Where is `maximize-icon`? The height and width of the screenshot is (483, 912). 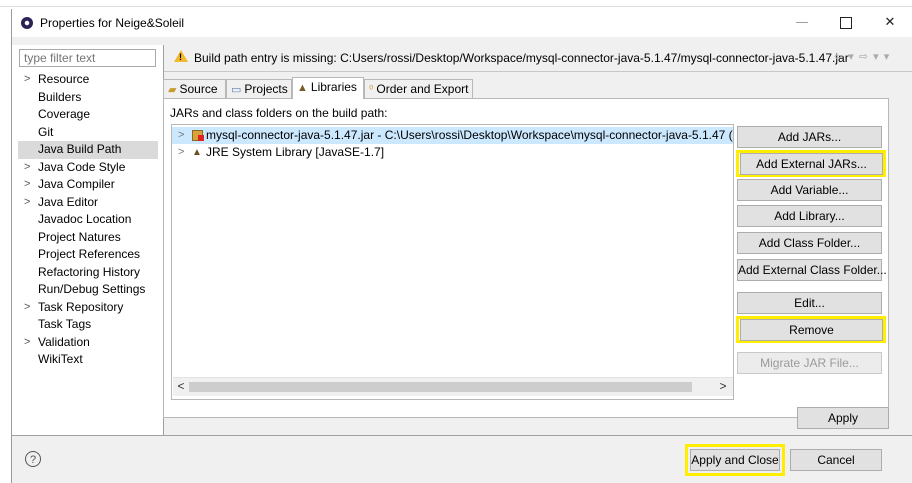 maximize-icon is located at coordinates (846, 22).